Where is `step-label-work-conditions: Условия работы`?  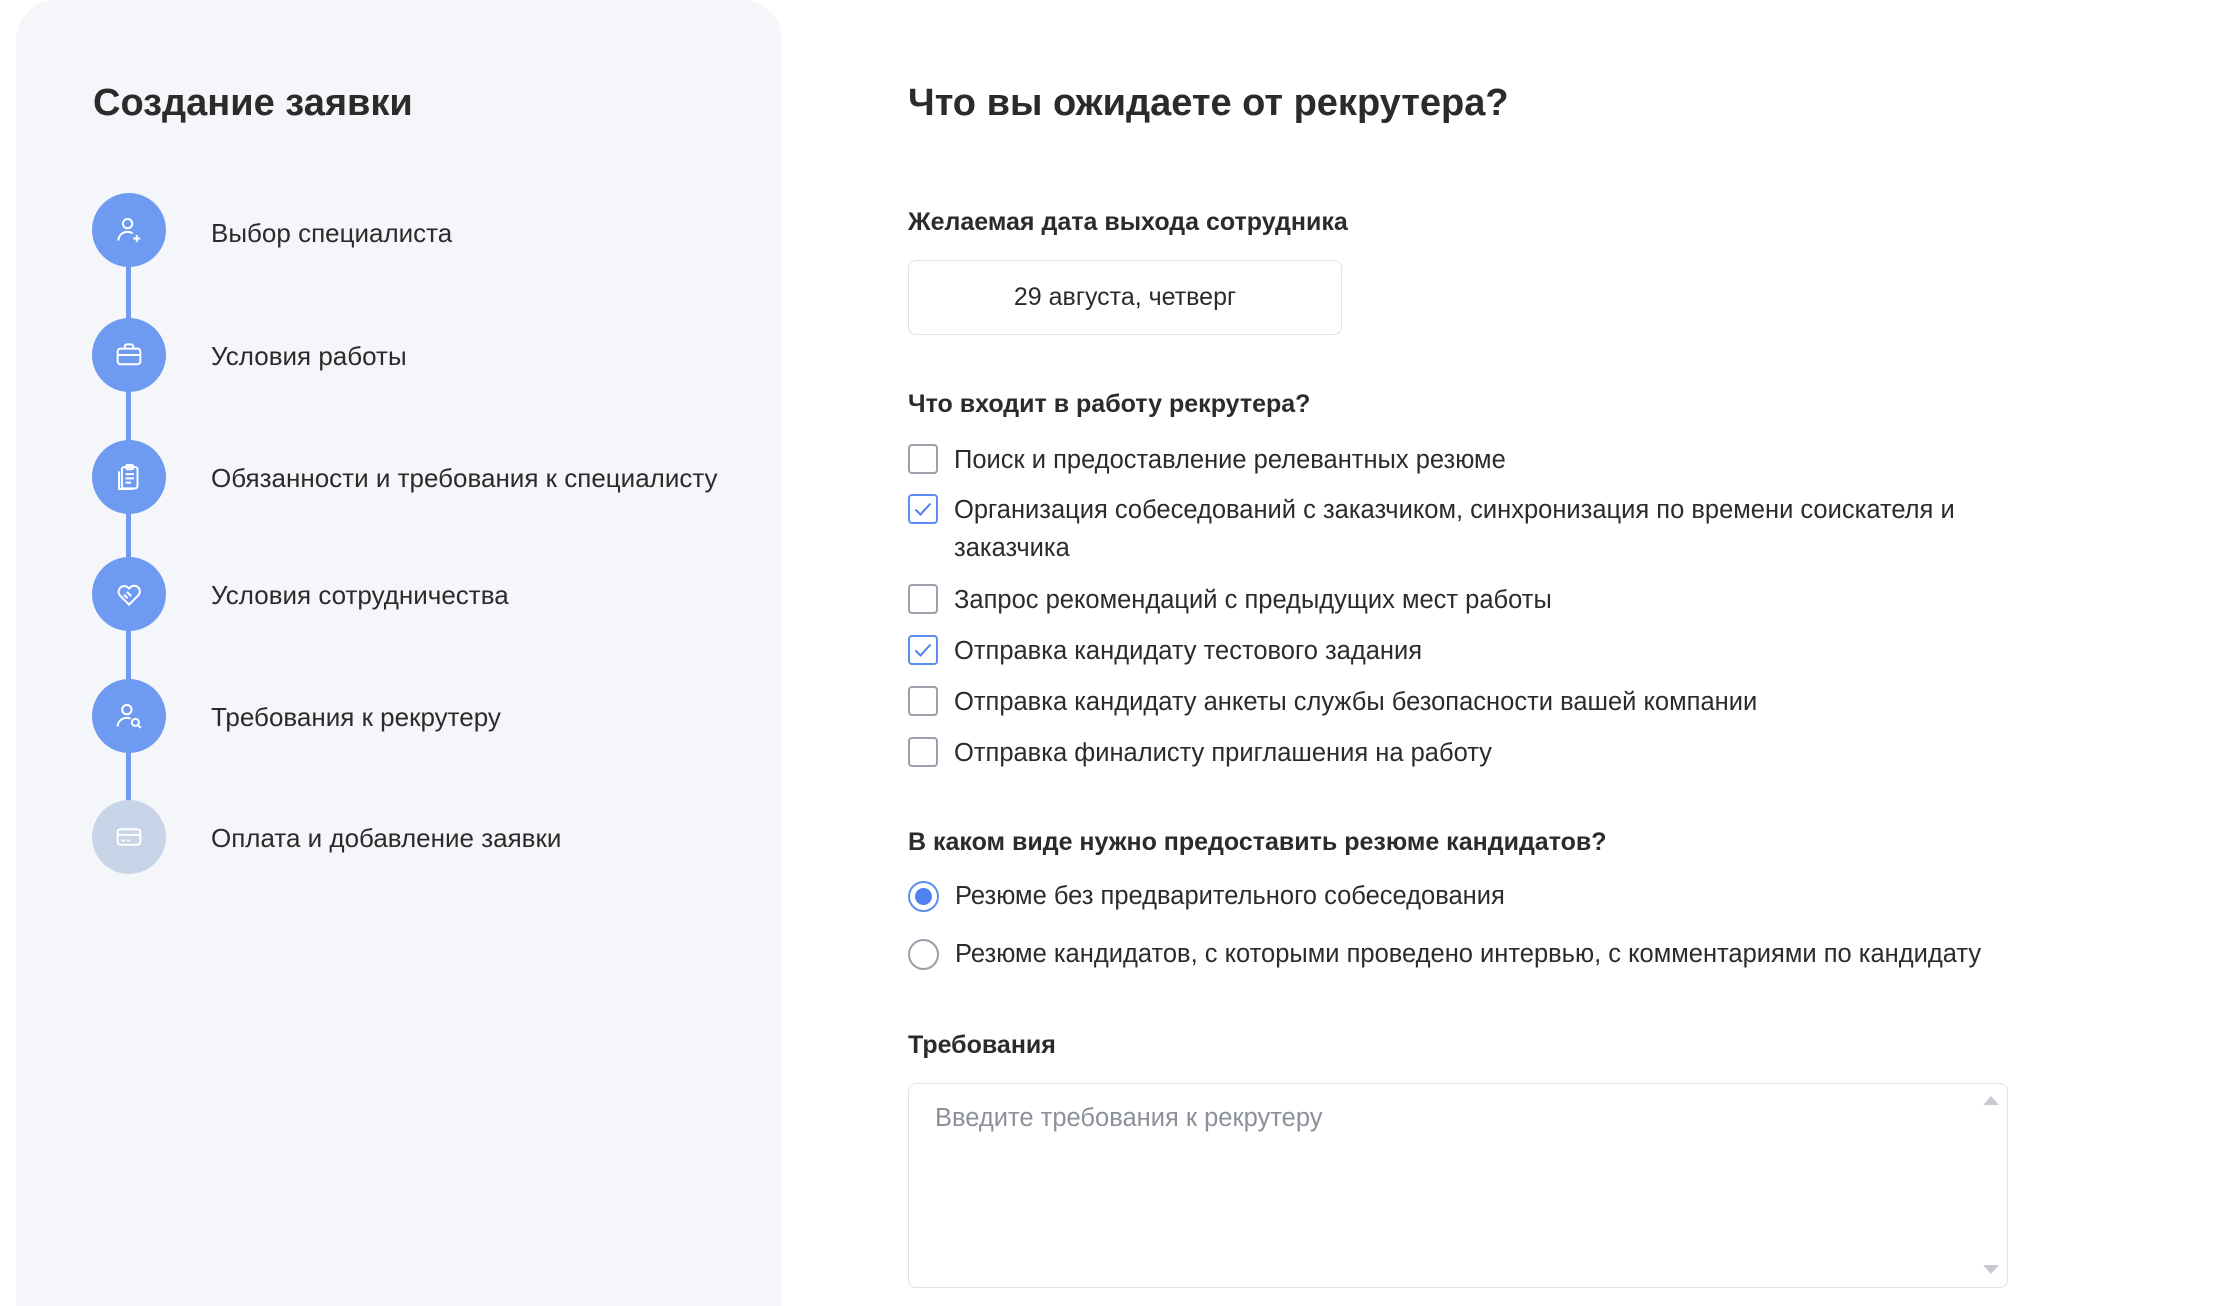
step-label-work-conditions: Условия работы is located at coordinates (309, 356).